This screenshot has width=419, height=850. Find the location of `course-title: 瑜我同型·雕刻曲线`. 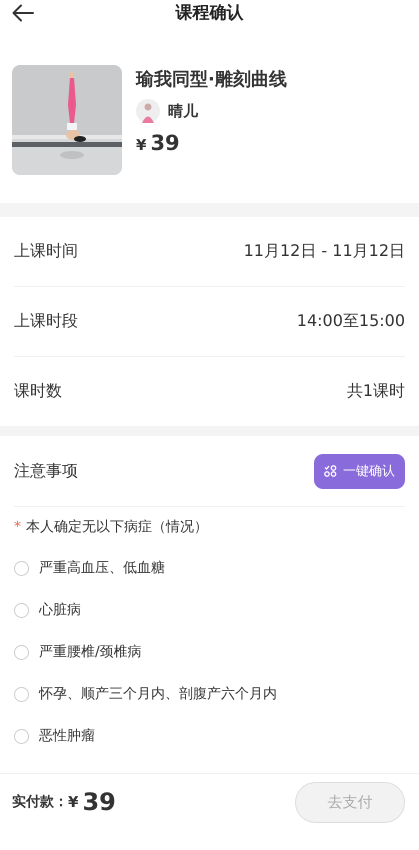

course-title: 瑜我同型·雕刻曲线 is located at coordinates (211, 79).